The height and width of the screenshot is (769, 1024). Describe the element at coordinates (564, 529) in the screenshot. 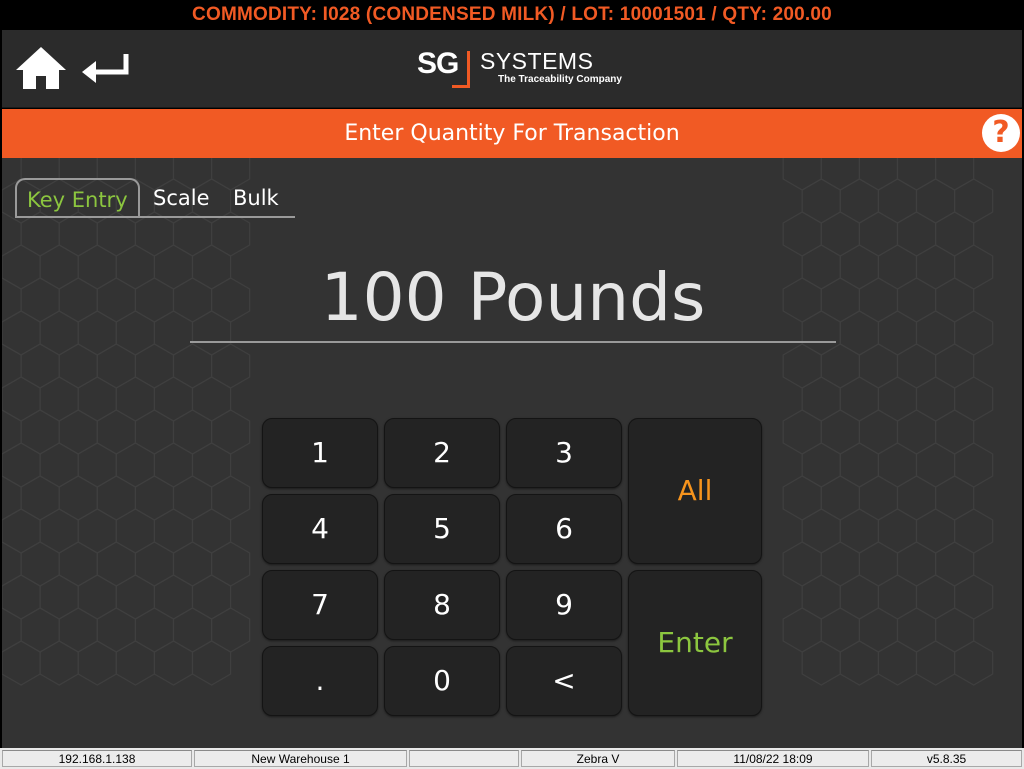

I see `key-6: 6` at that location.